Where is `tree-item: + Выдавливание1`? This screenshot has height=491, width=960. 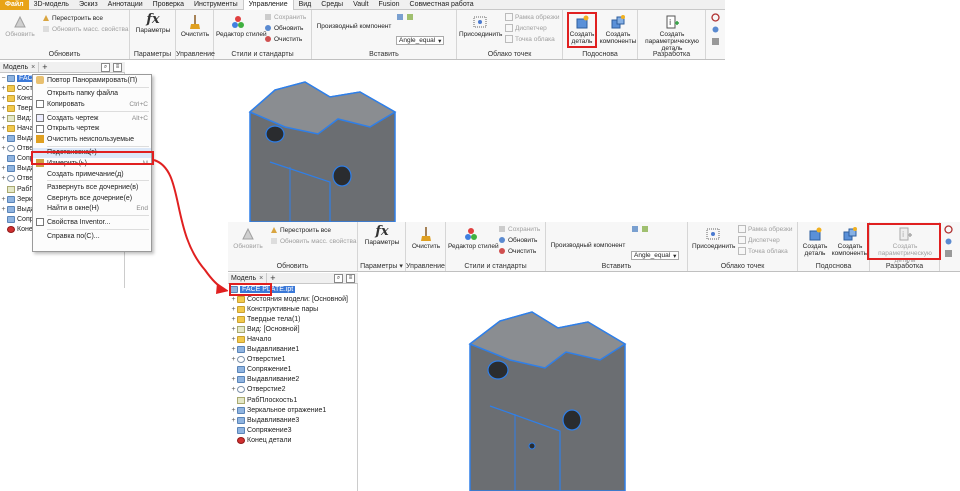 tree-item: + Выдавливание1 is located at coordinates (293, 350).